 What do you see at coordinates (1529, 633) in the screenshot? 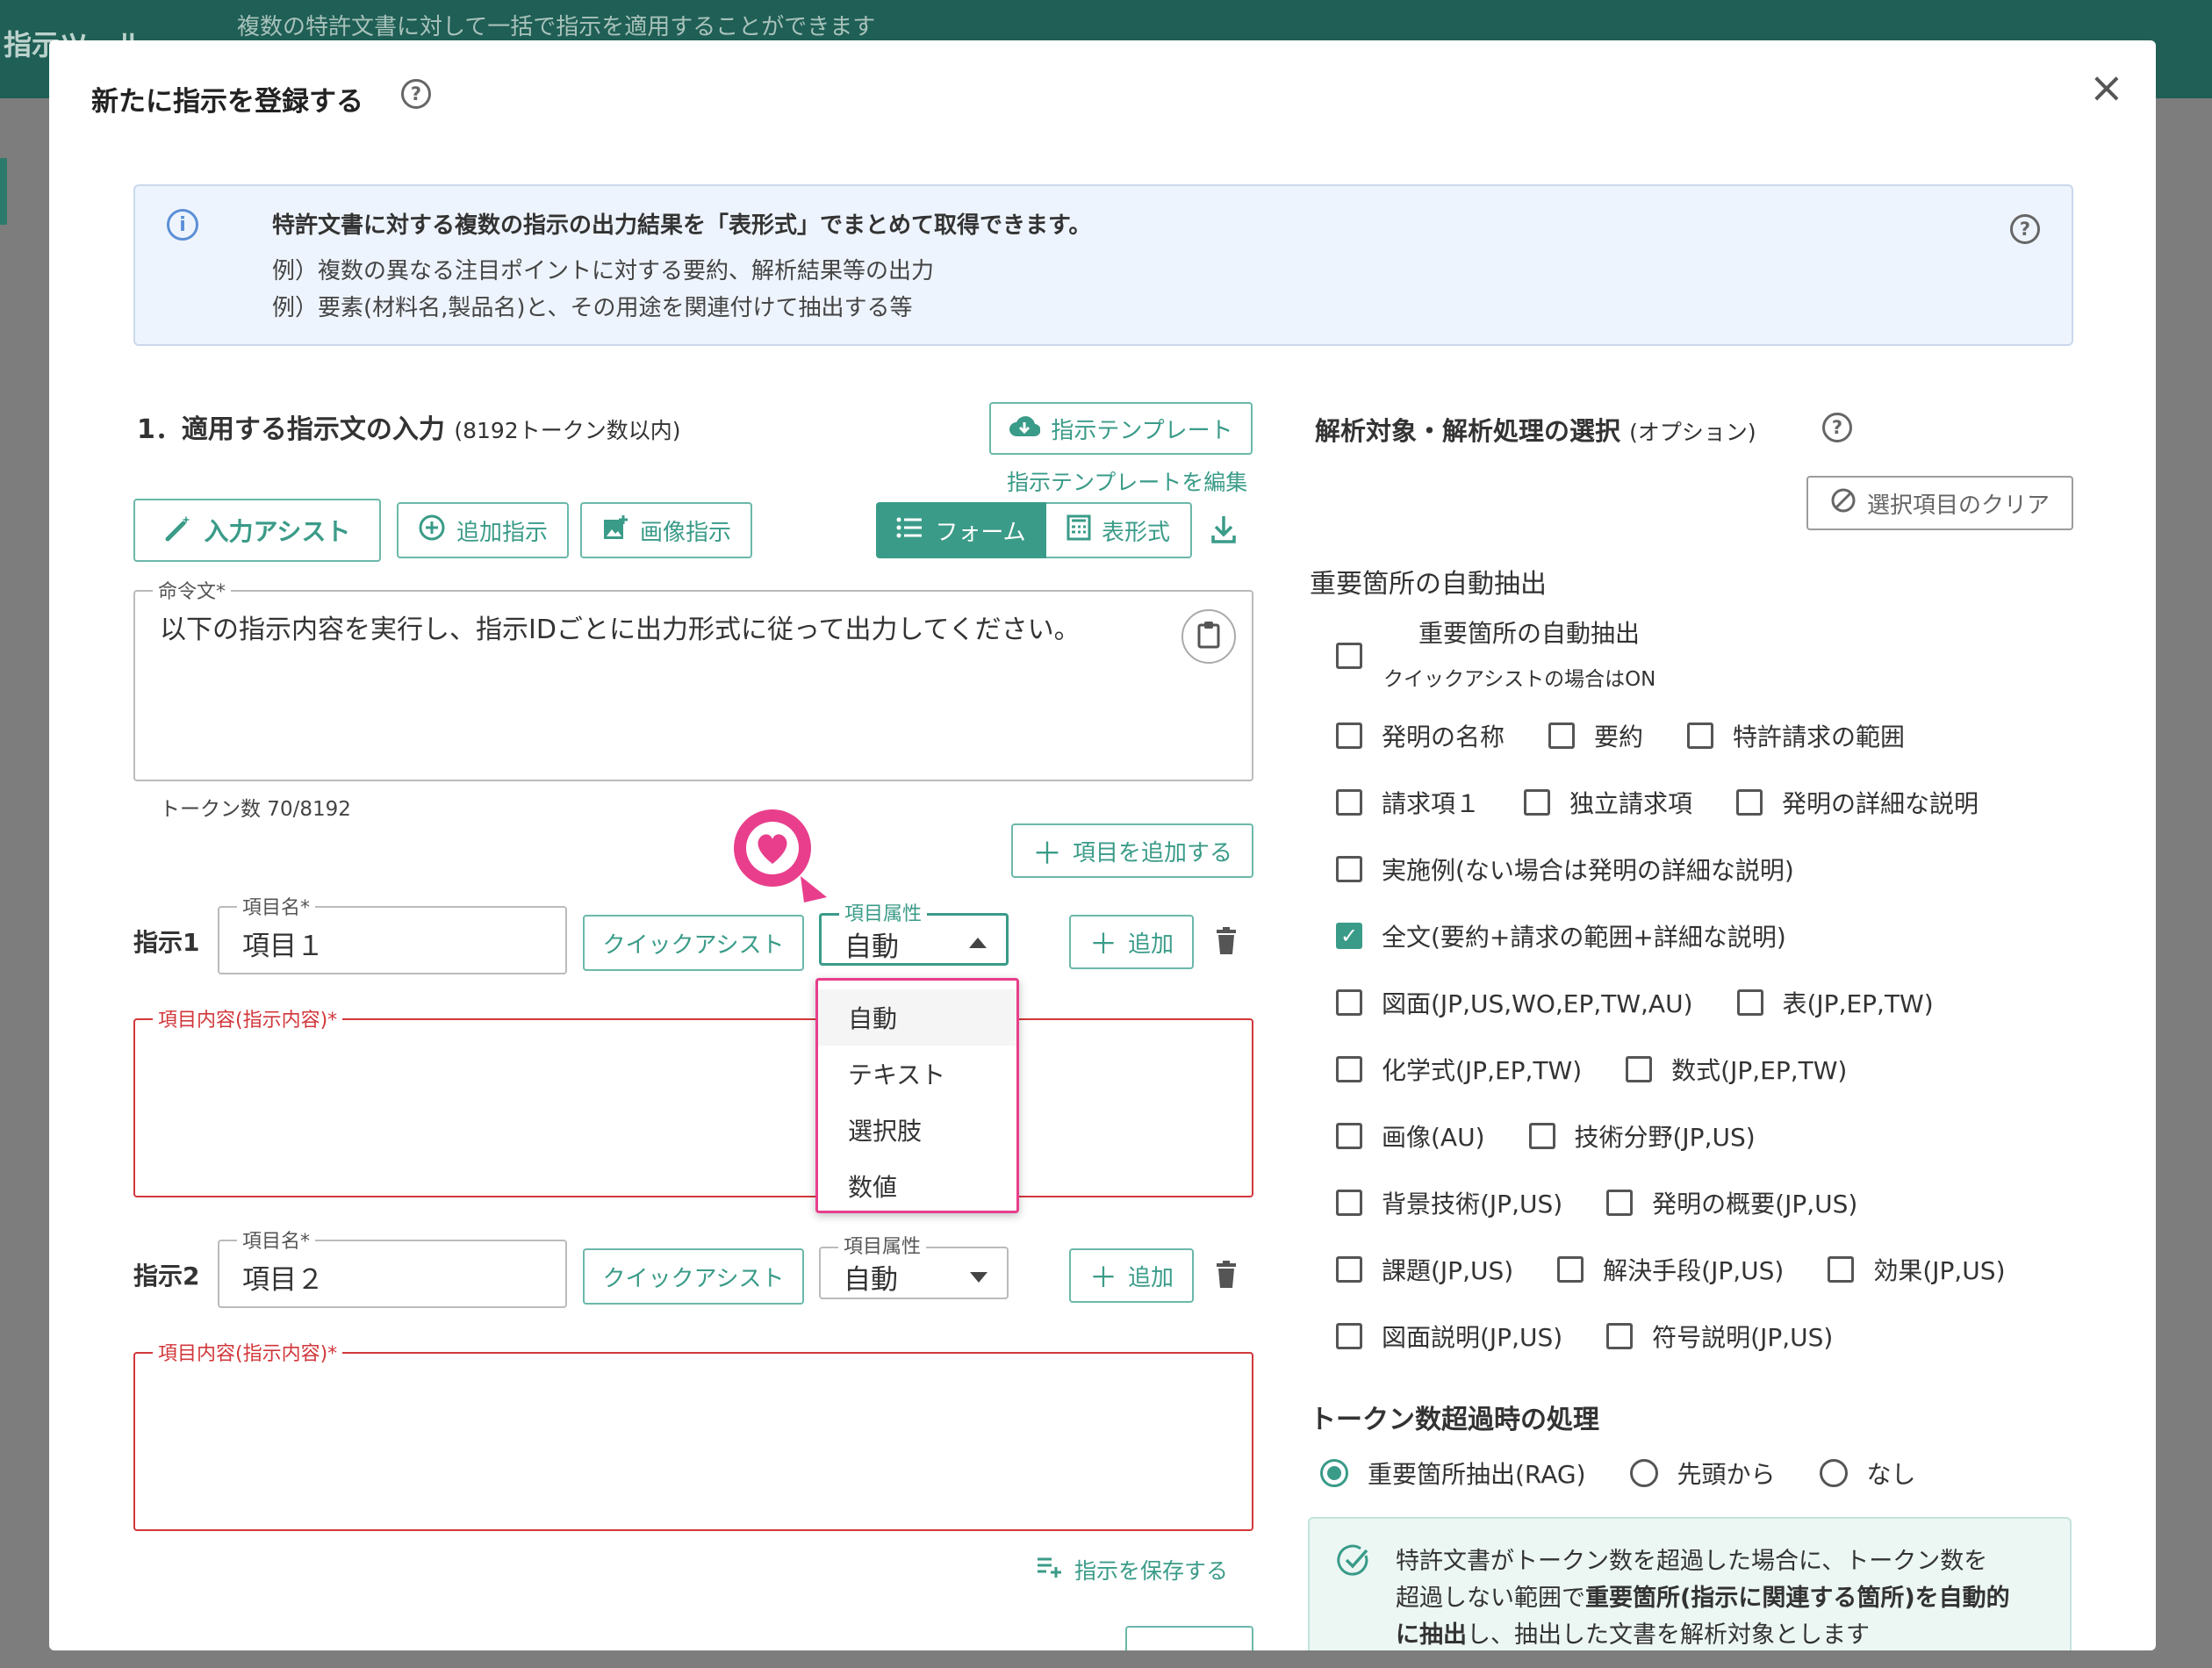
I see `auto-extract-label: 重要箇所の自動抽出` at bounding box center [1529, 633].